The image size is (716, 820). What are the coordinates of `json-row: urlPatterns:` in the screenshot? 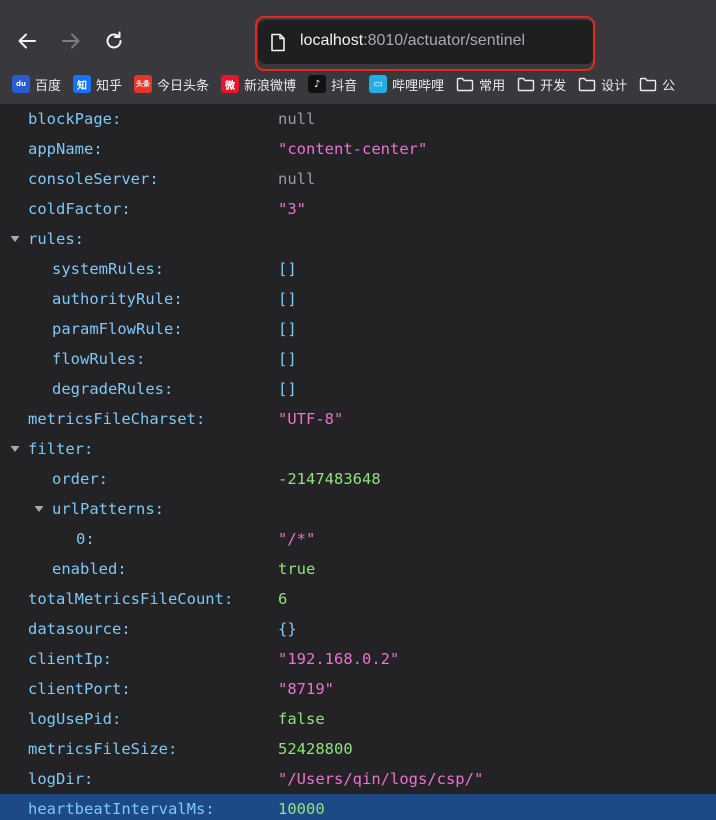 It's located at (358, 509).